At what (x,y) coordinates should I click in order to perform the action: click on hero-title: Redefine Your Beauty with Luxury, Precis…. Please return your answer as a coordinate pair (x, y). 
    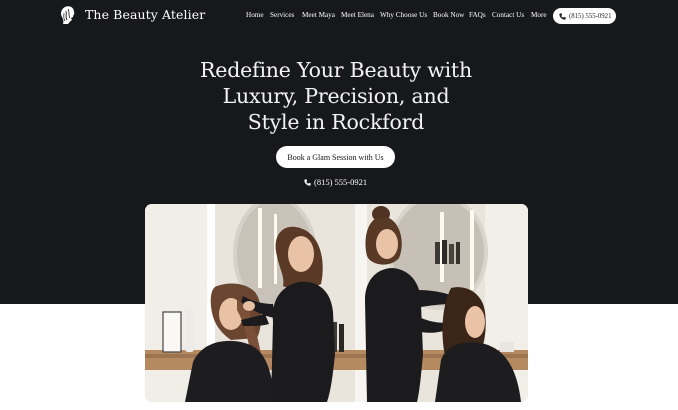
    Looking at the image, I should click on (336, 96).